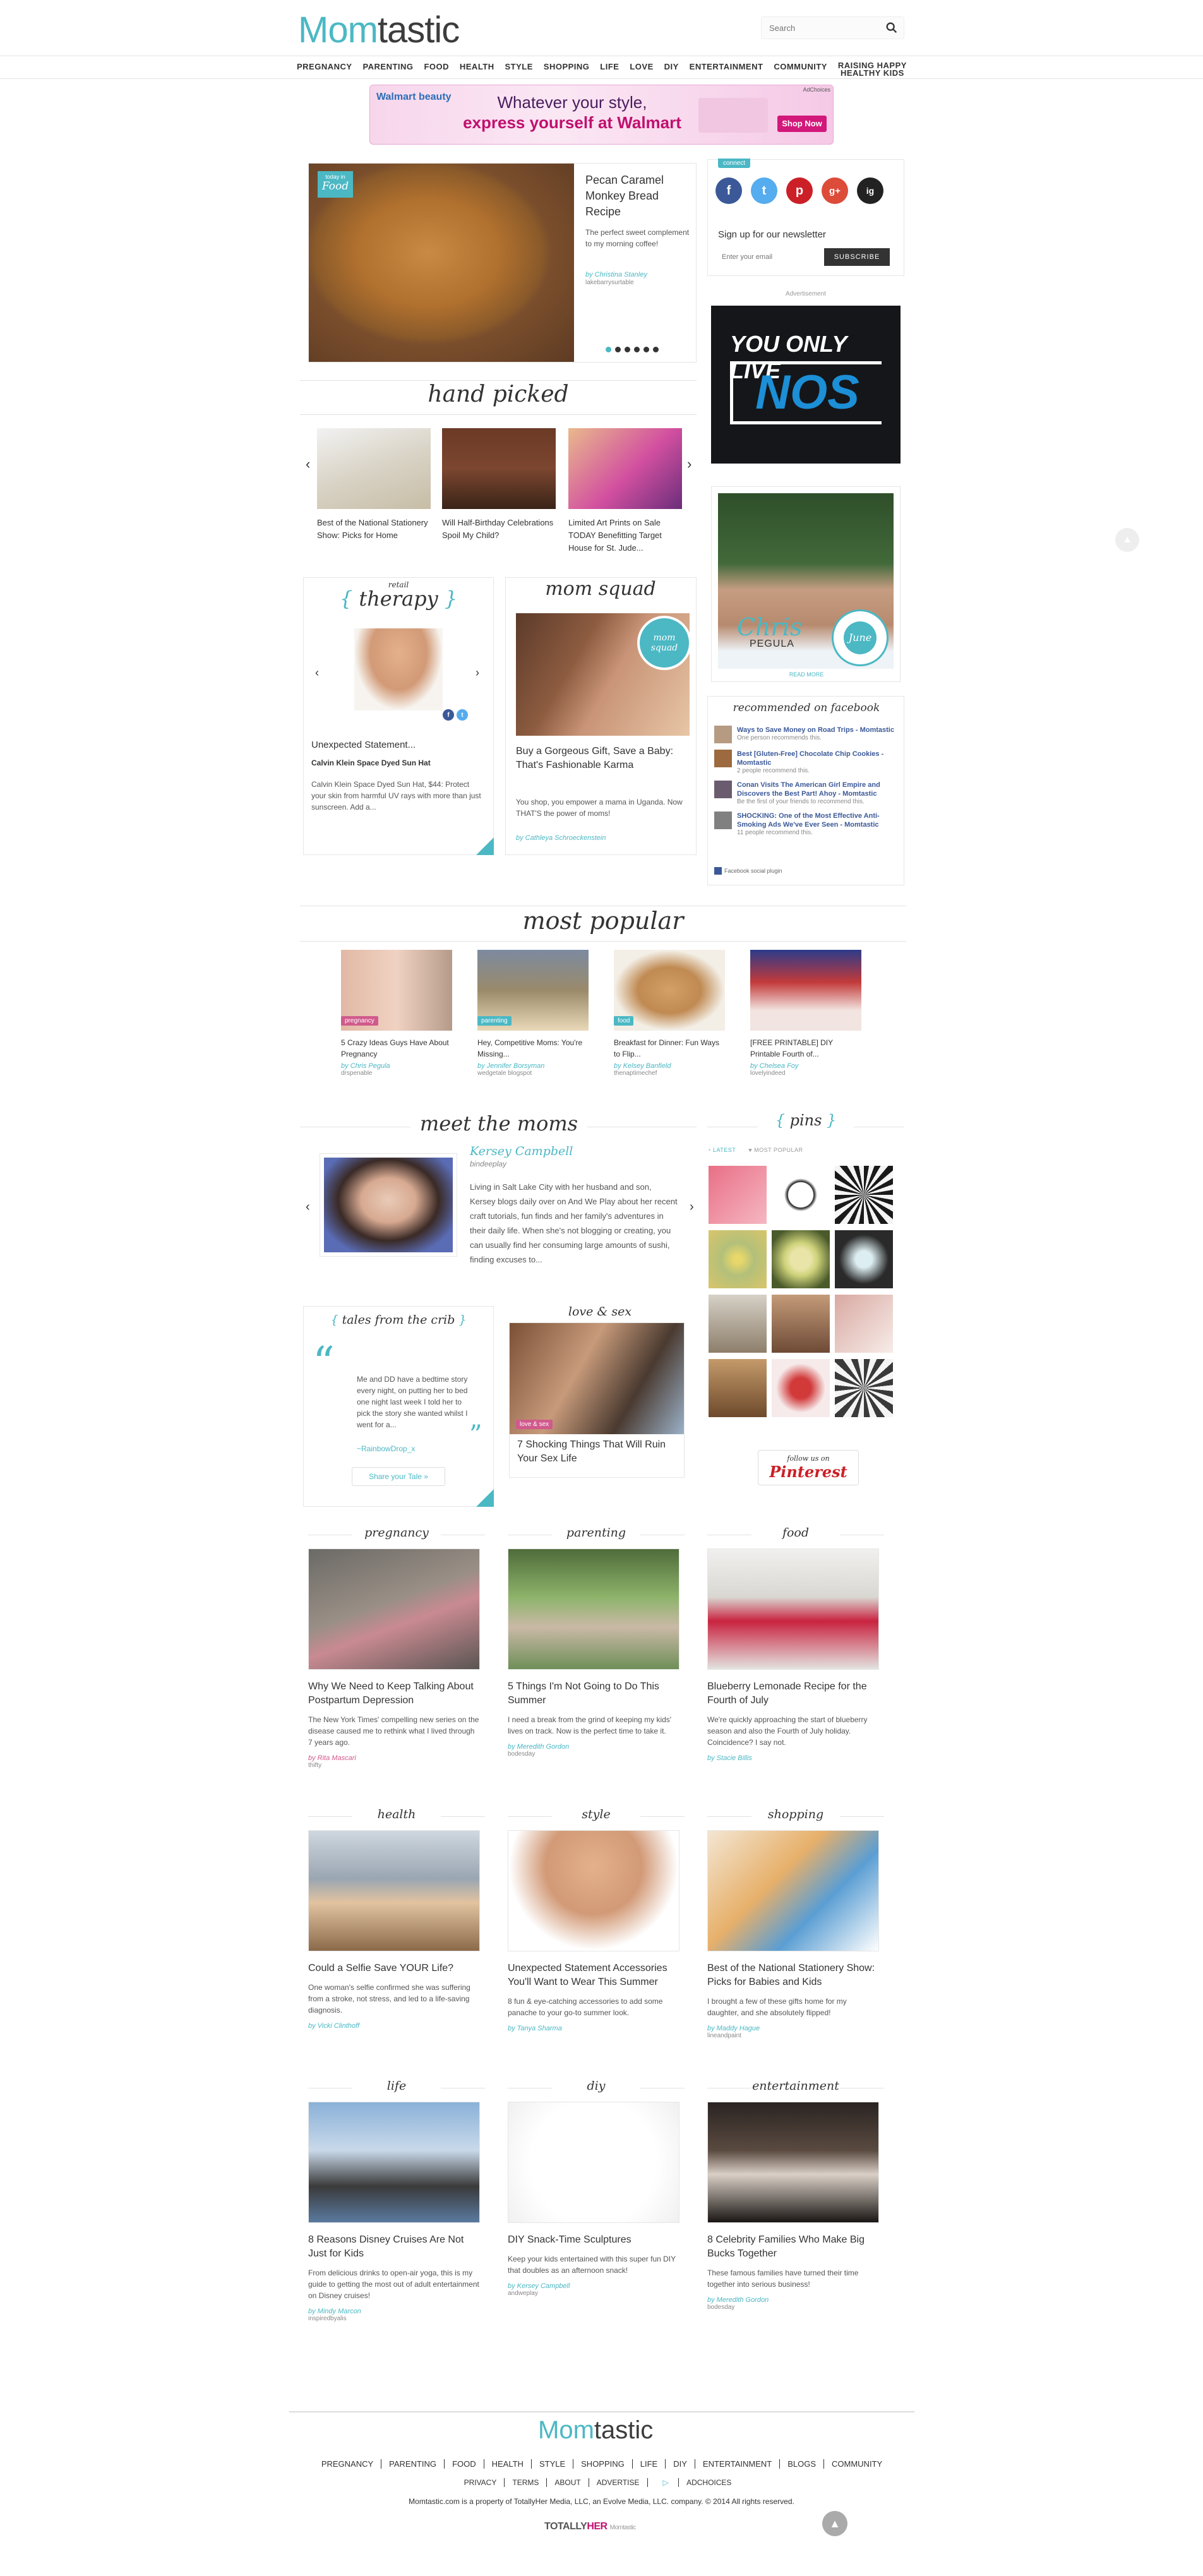 The height and width of the screenshot is (2576, 1203). What do you see at coordinates (870, 190) in the screenshot?
I see `instagram-icon: ig` at bounding box center [870, 190].